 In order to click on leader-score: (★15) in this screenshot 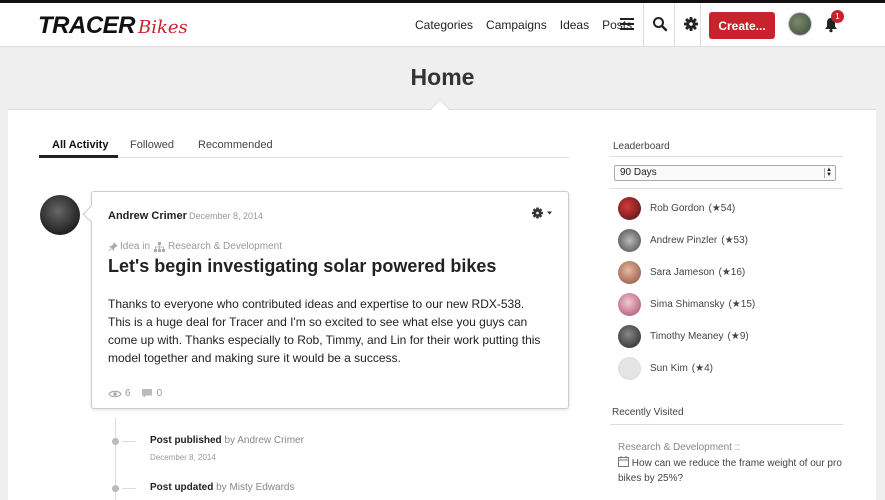, I will do `click(742, 304)`.